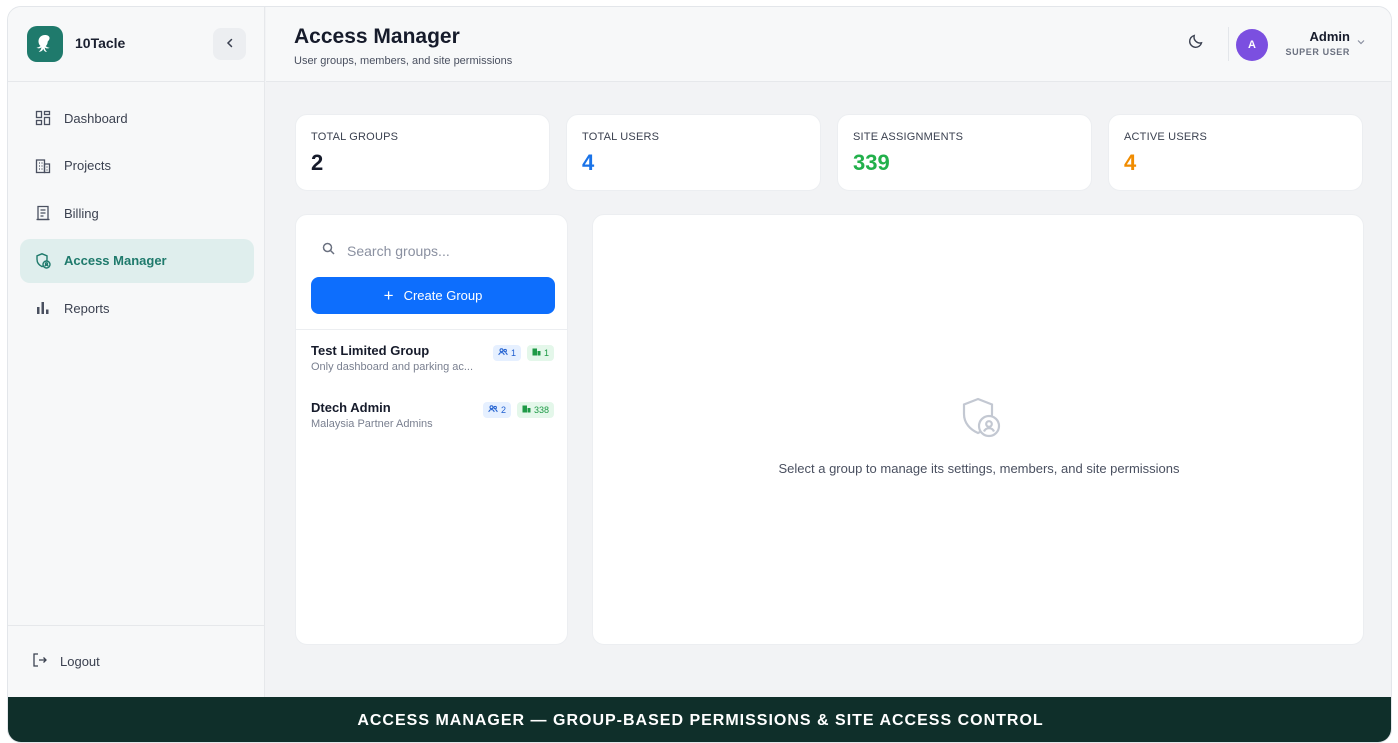 This screenshot has width=1398, height=743. I want to click on create-group-label: Create Group, so click(443, 295).